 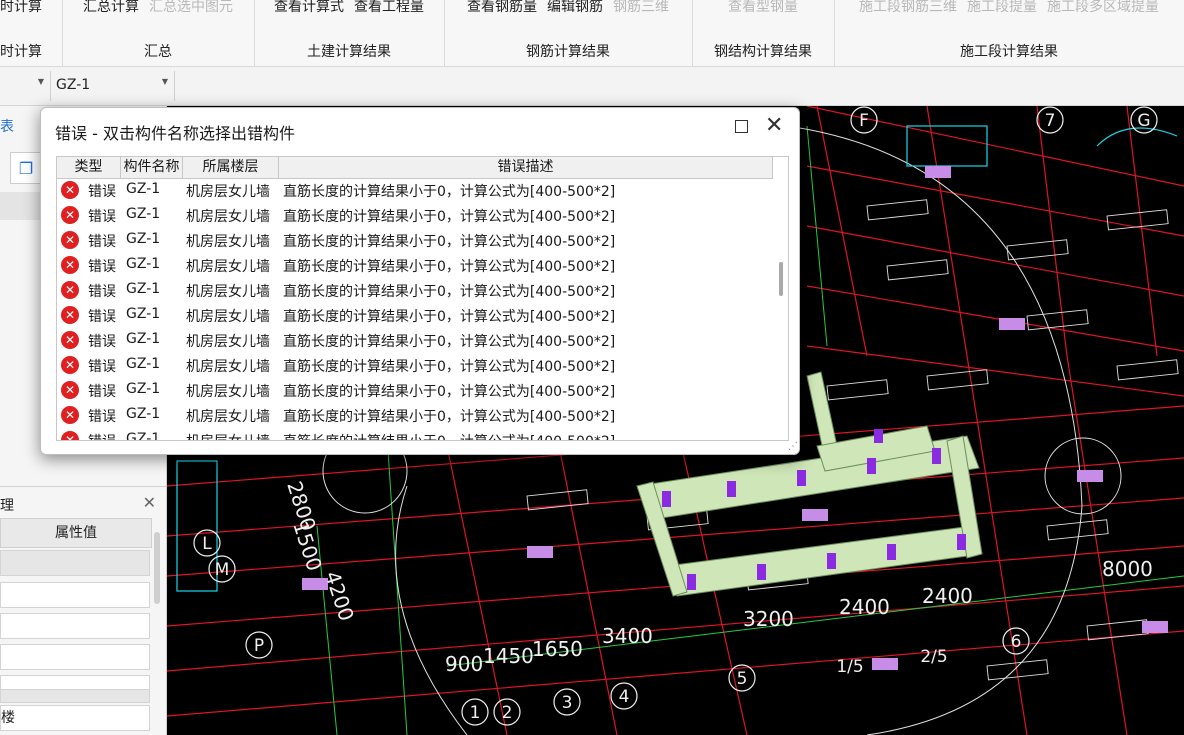 I want to click on table-header: 类型 构件名称 所属楼层 错误描述, so click(x=415, y=168).